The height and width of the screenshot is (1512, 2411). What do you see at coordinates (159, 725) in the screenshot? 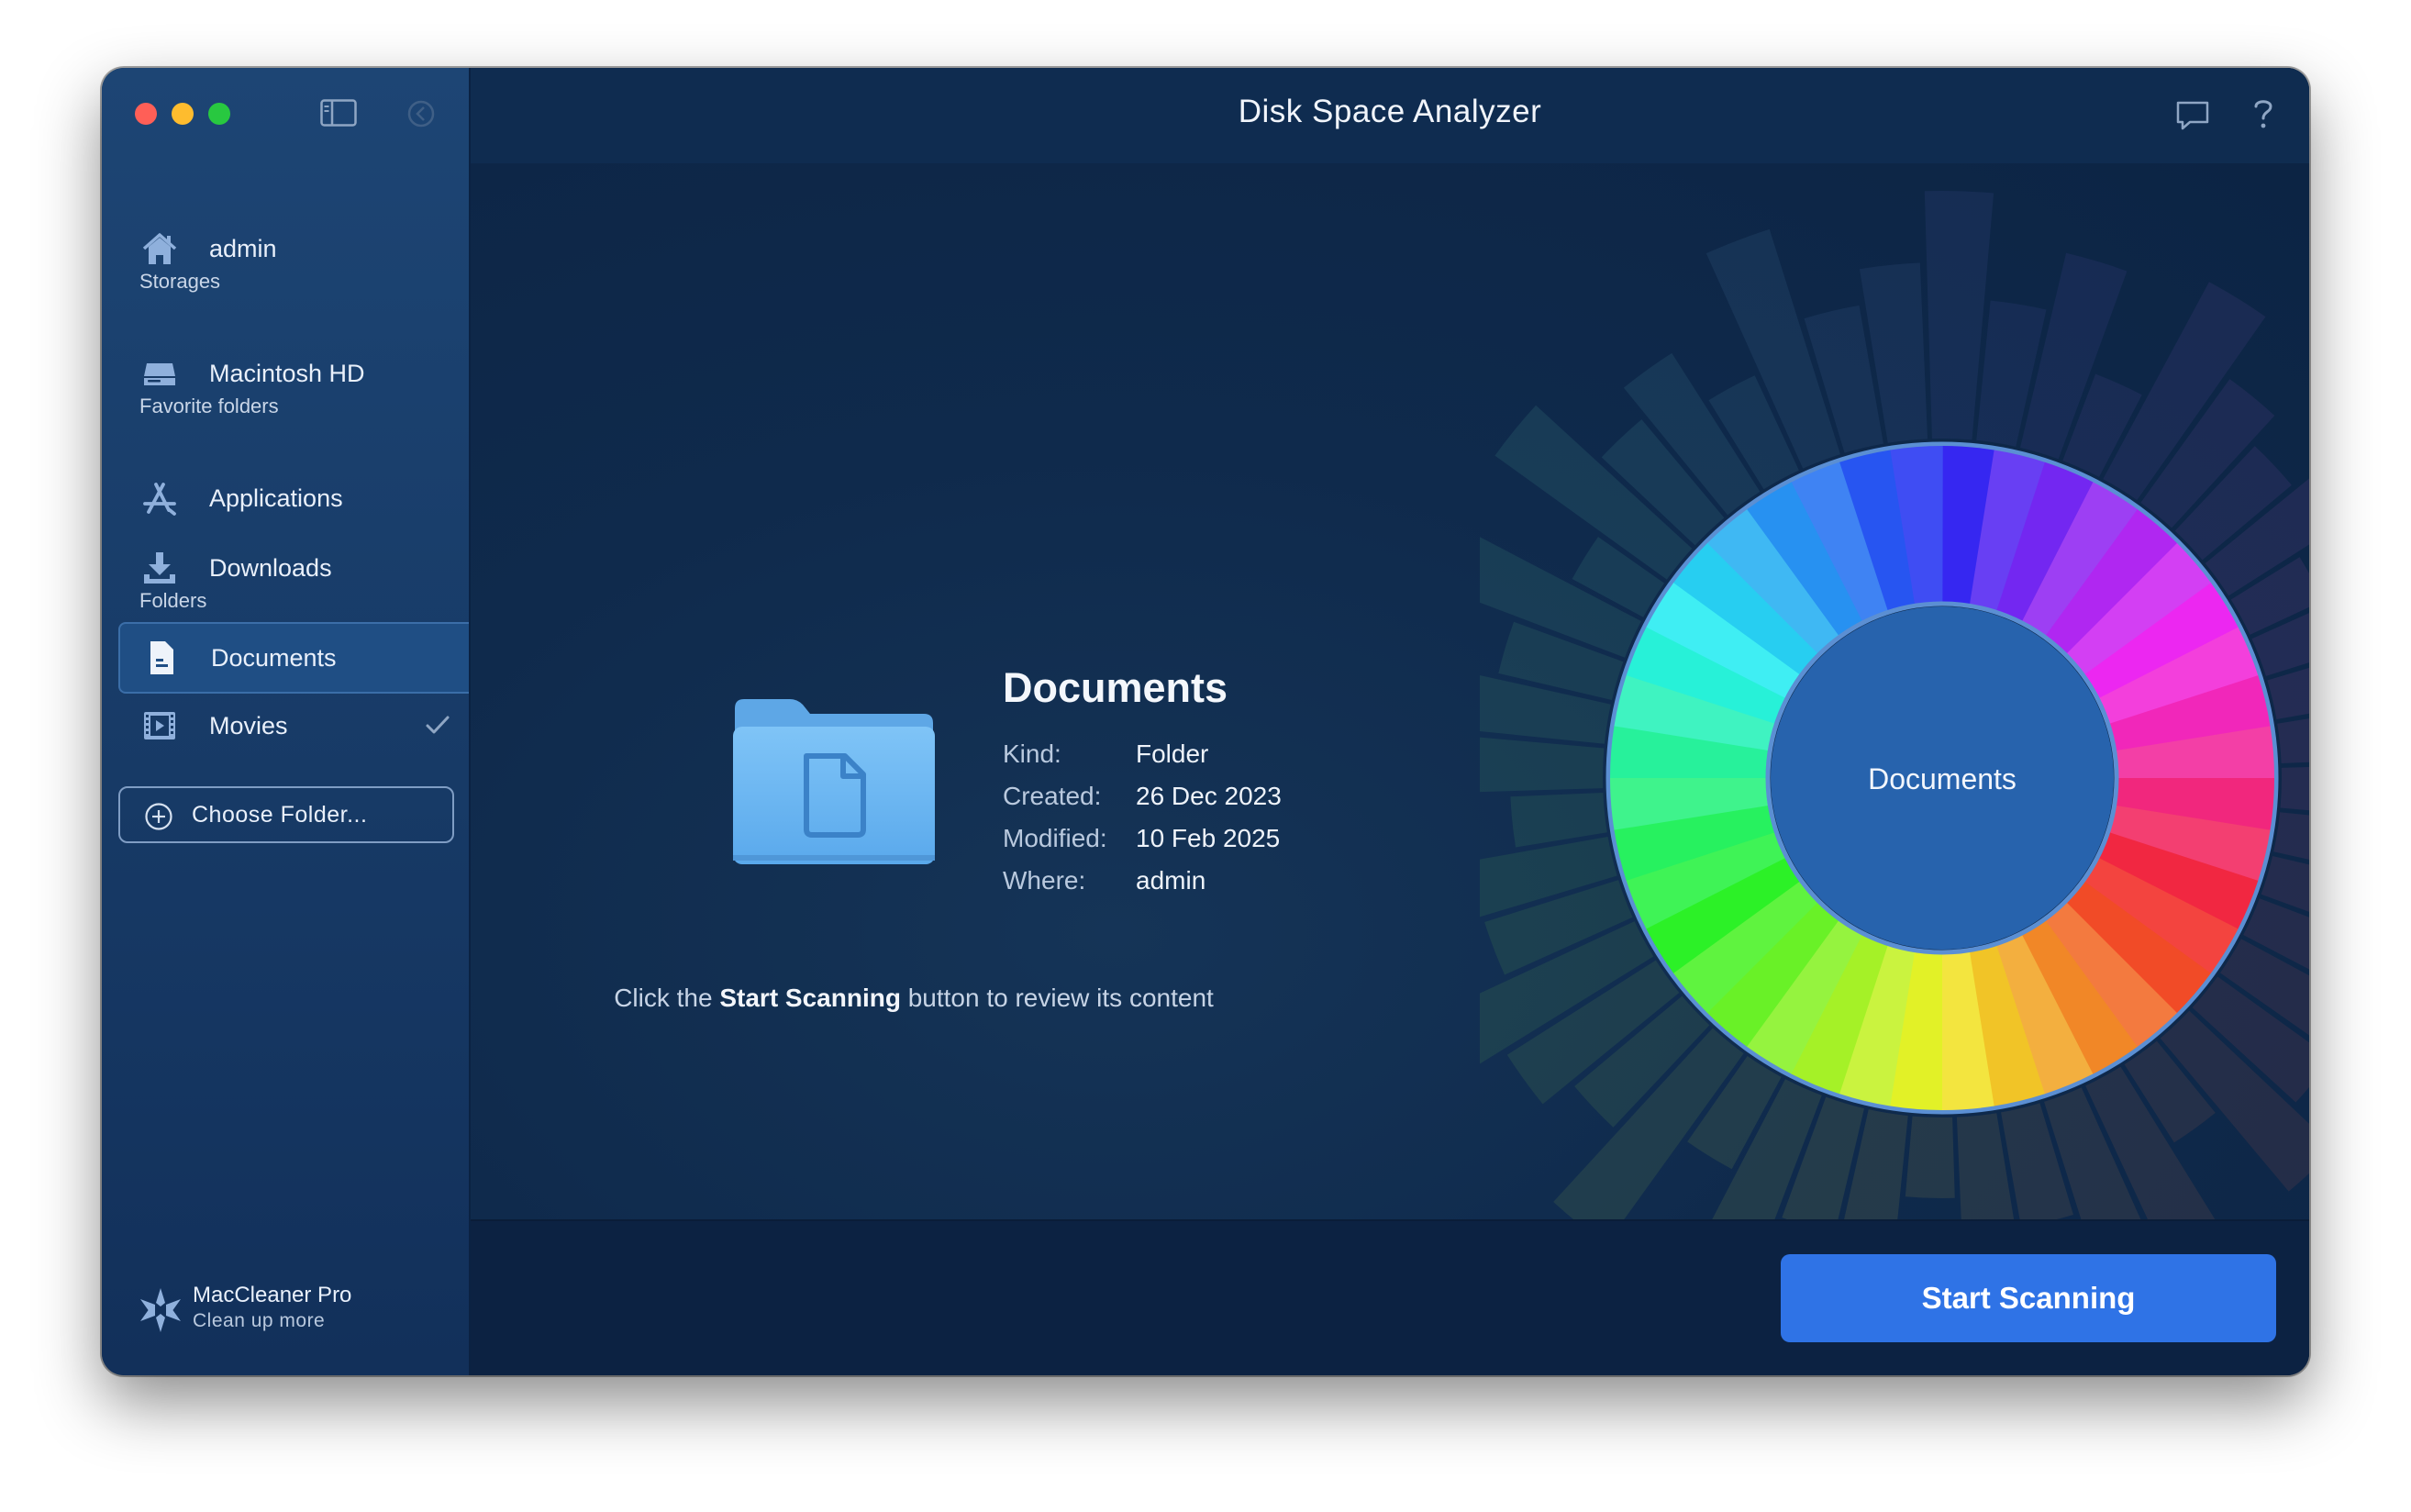
I see `film-icon` at bounding box center [159, 725].